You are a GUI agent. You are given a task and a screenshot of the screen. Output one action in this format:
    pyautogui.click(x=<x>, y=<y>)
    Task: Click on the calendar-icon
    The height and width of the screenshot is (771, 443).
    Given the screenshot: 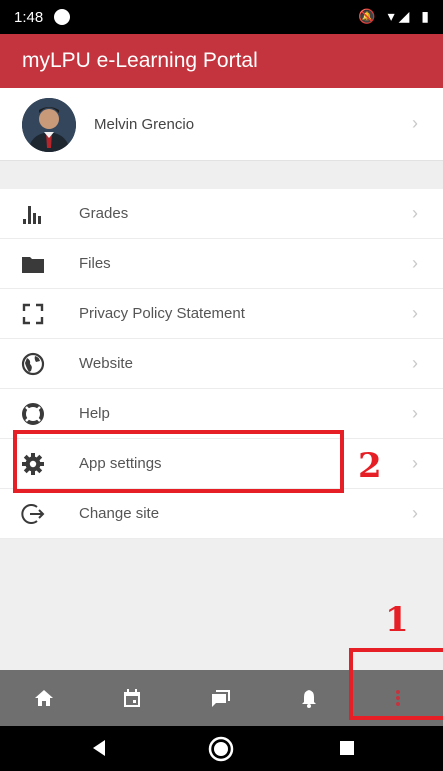 What is the action you would take?
    pyautogui.click(x=132, y=698)
    